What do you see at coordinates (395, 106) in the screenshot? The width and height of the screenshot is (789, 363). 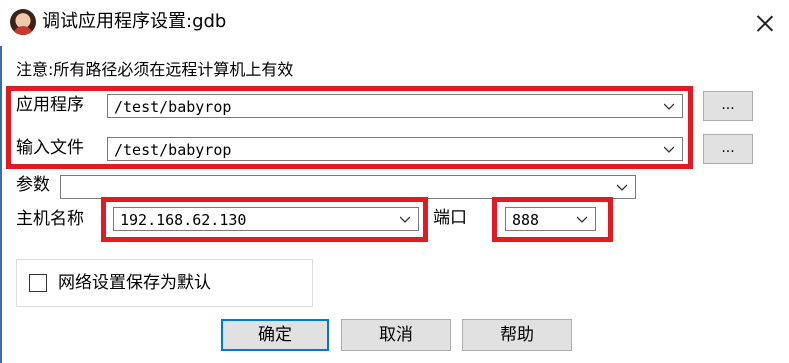 I see `application-combo: /test/babyrop` at bounding box center [395, 106].